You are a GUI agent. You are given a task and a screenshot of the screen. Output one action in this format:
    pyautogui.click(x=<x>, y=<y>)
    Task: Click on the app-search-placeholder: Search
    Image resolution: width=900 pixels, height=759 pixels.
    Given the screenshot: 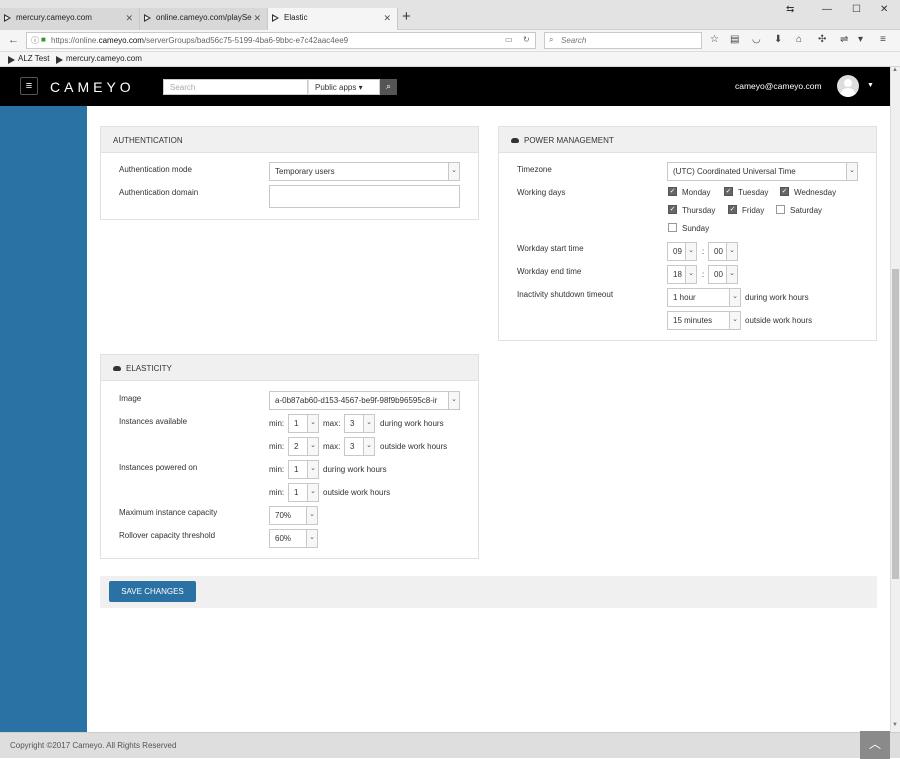 What is the action you would take?
    pyautogui.click(x=183, y=87)
    